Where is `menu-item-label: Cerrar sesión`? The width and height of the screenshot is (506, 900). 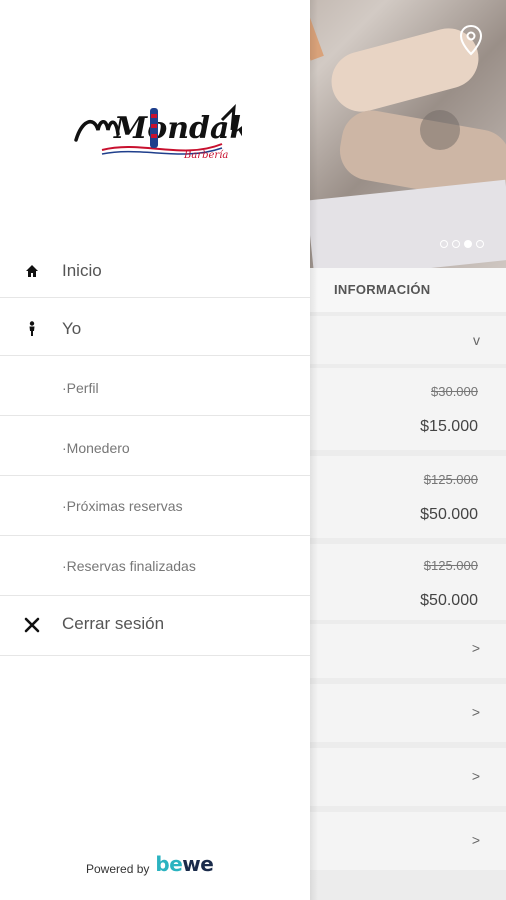 menu-item-label: Cerrar sesión is located at coordinates (113, 623).